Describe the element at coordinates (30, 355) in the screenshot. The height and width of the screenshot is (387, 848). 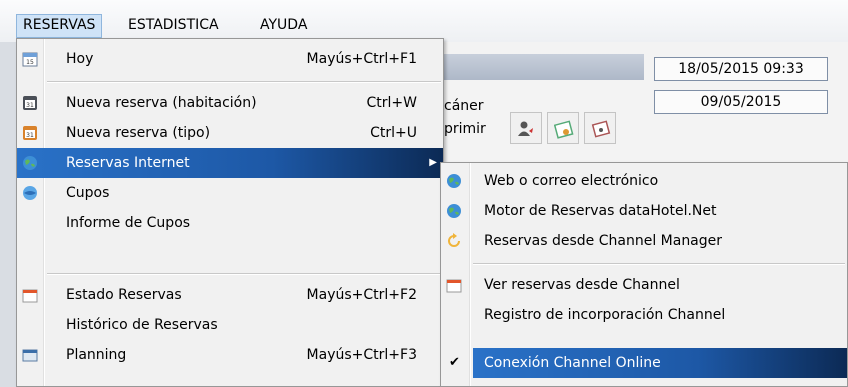
I see `planning-icon` at that location.